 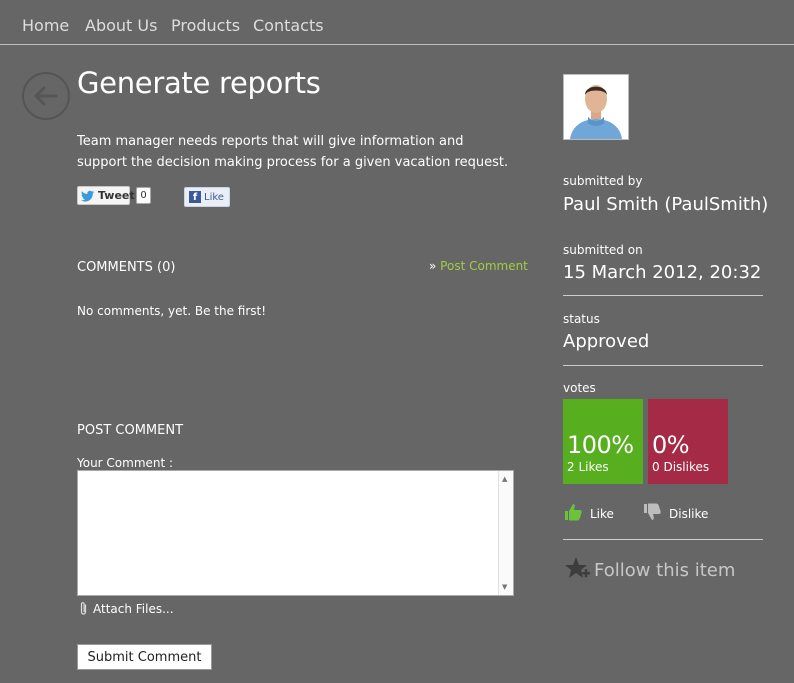 What do you see at coordinates (603, 250) in the screenshot?
I see `submitted-on-label: submitted on` at bounding box center [603, 250].